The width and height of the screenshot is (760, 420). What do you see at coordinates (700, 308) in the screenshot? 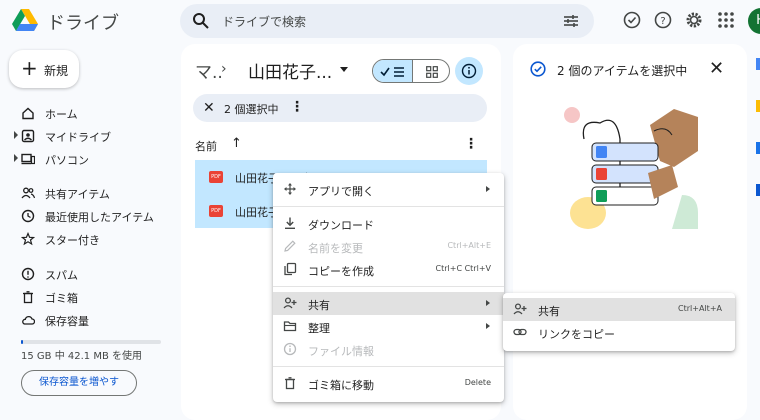
I see `menu-item-shortcut: Ctrl+Alt+A` at bounding box center [700, 308].